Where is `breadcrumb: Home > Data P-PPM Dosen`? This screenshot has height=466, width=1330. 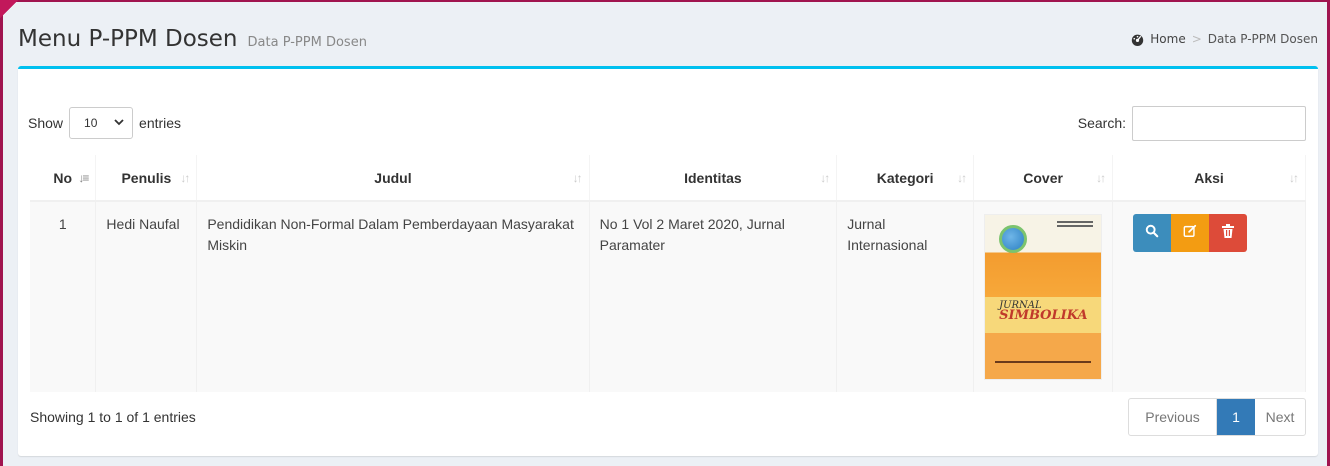
breadcrumb: Home > Data P-PPM Dosen is located at coordinates (1224, 39).